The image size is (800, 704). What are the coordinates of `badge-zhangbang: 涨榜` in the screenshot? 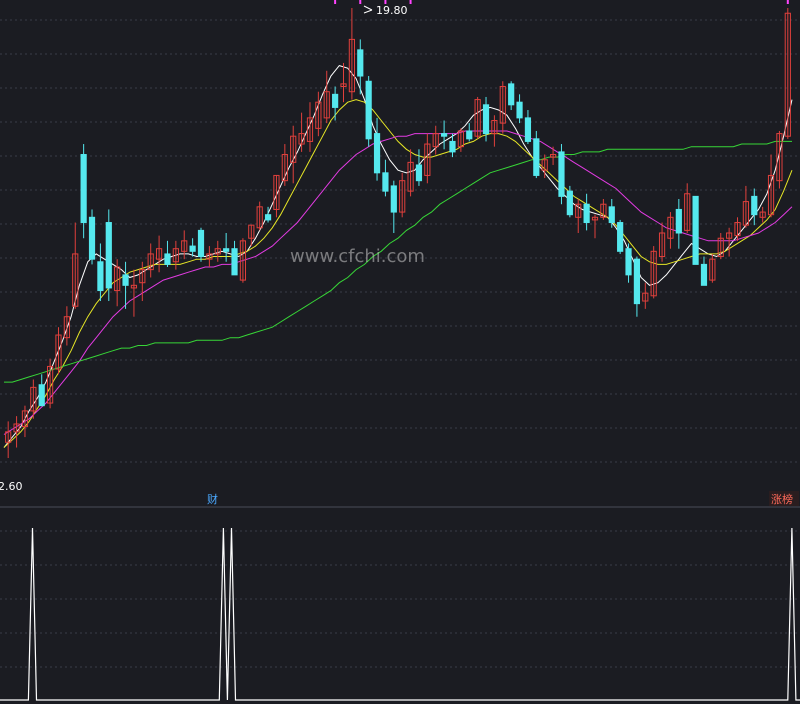 It's located at (782, 499).